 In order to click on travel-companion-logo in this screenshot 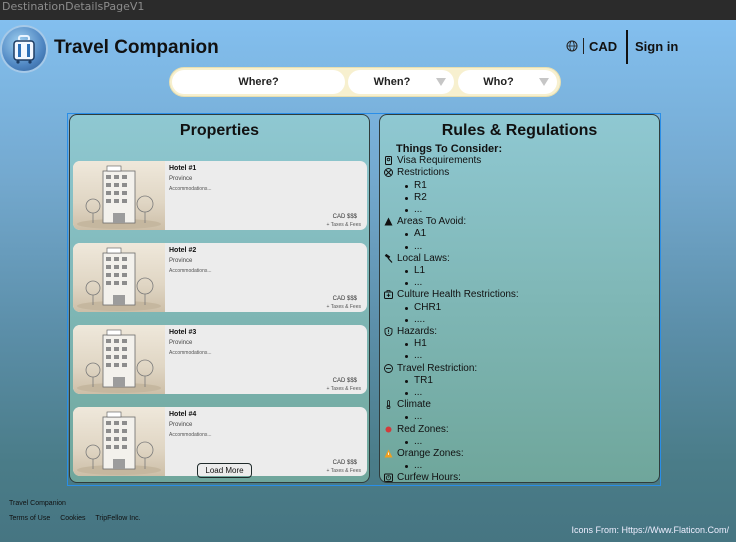, I will do `click(24, 49)`.